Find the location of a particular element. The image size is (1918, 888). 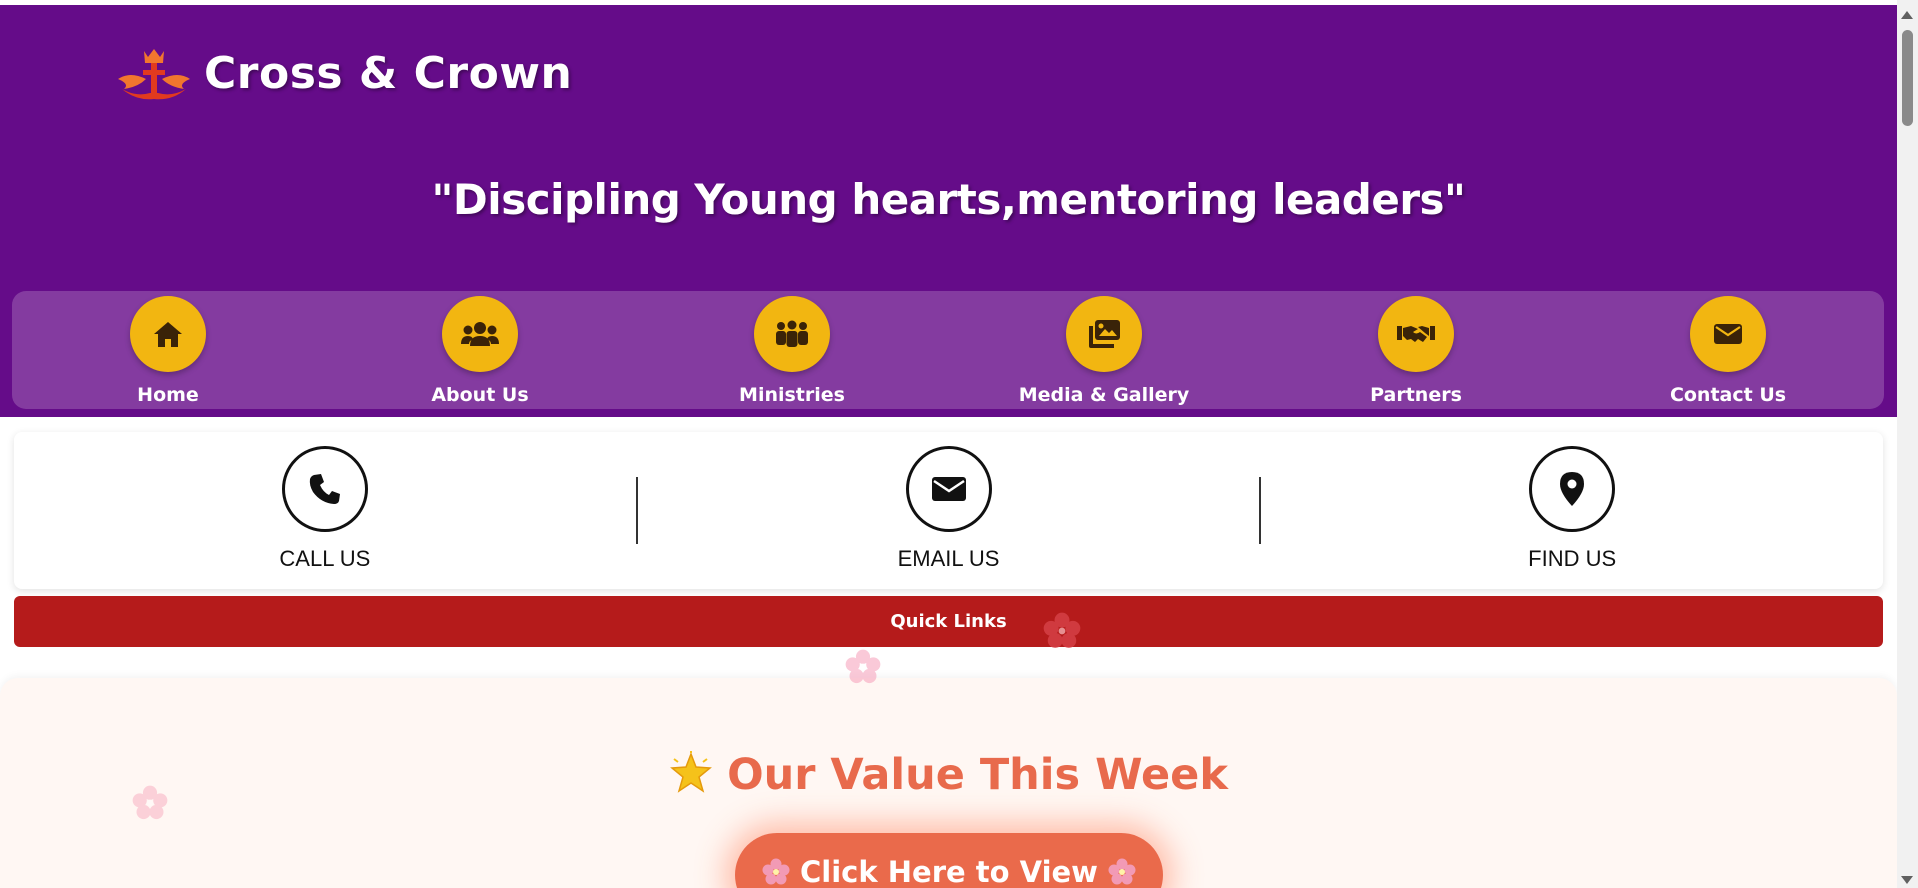

value-title: Our Value This Week is located at coordinates (948, 775).